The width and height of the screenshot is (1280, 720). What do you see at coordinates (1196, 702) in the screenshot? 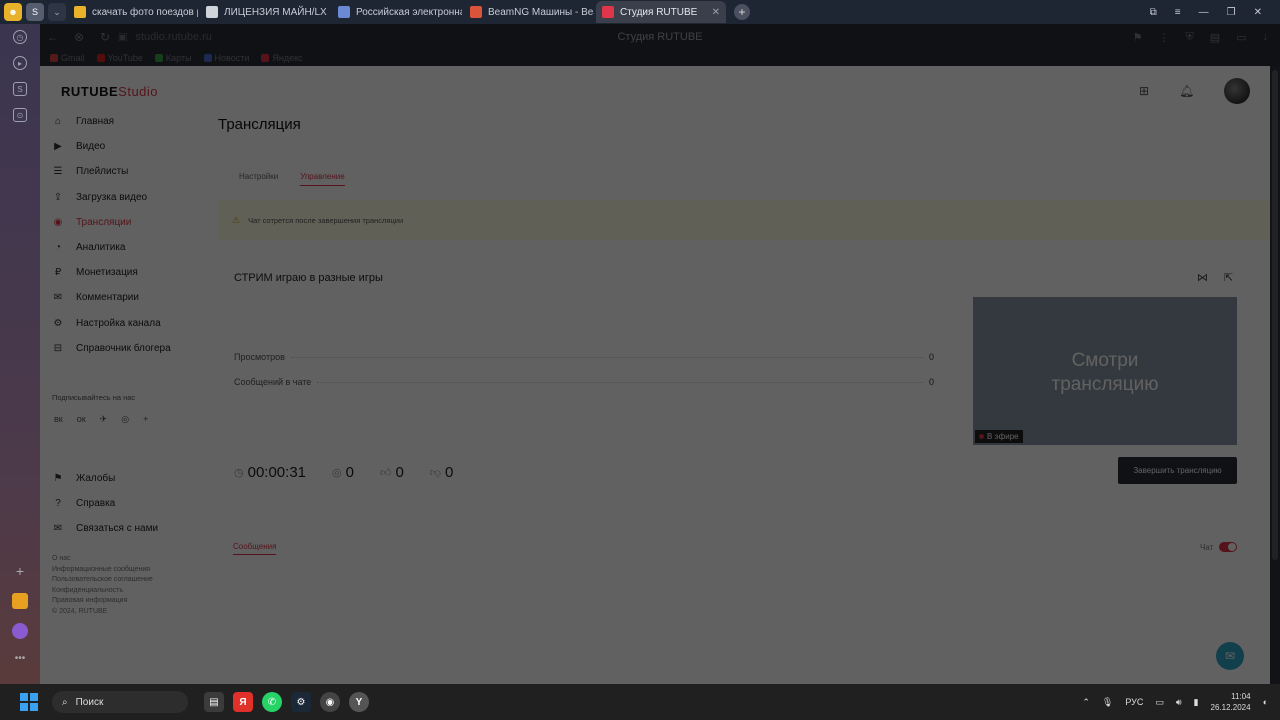
I see `battery-icon: ▮` at bounding box center [1196, 702].